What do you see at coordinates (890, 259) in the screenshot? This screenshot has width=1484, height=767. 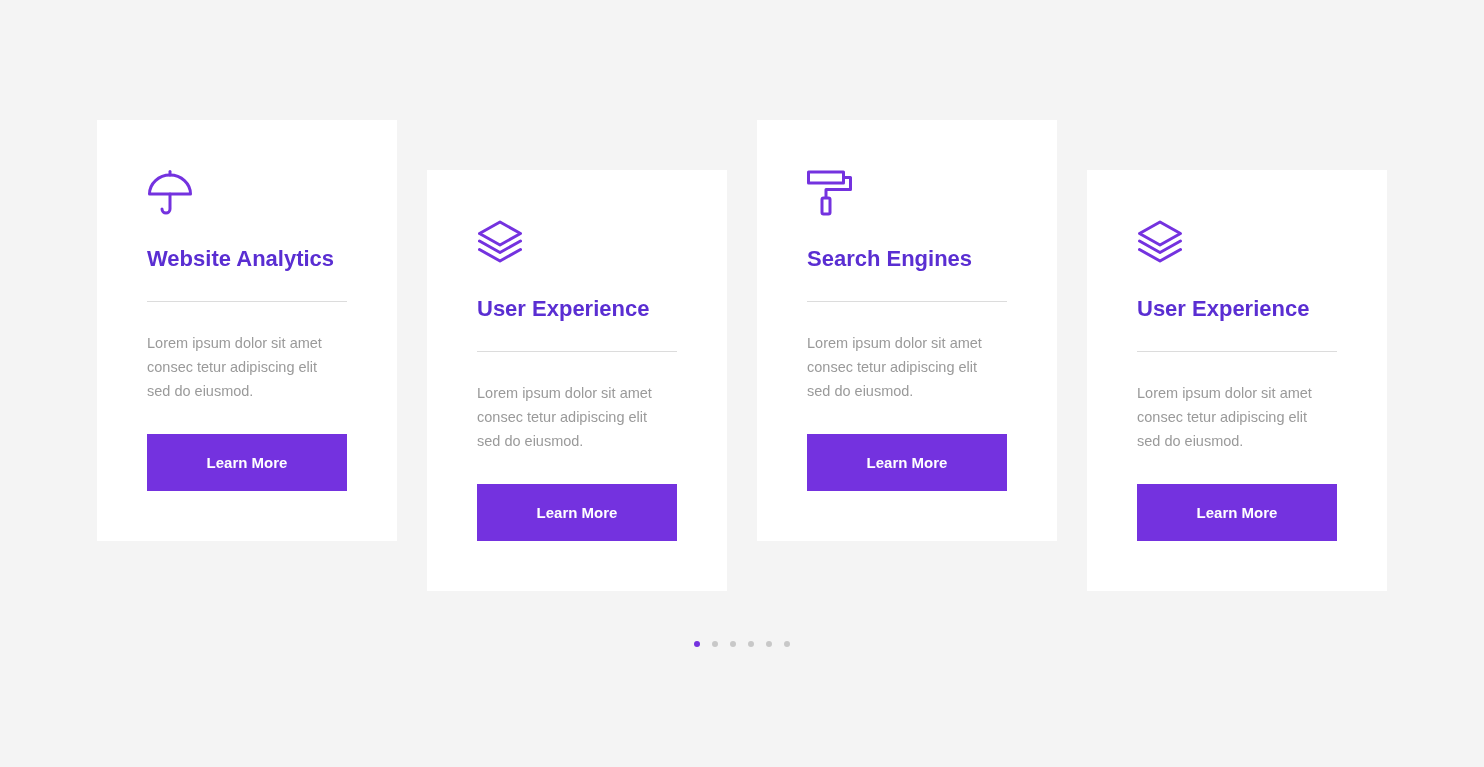 I see `card-title: Search Engines` at bounding box center [890, 259].